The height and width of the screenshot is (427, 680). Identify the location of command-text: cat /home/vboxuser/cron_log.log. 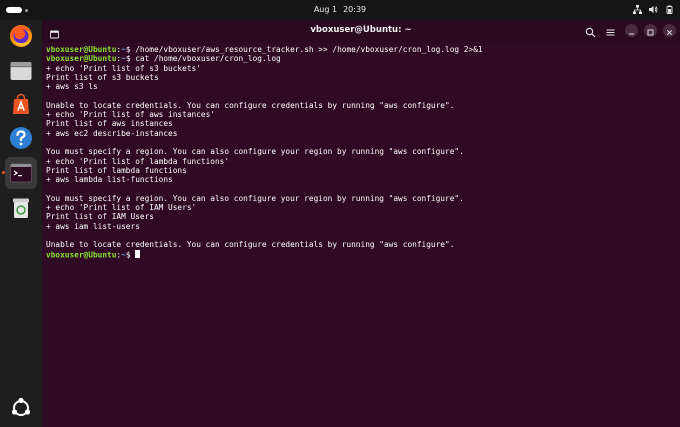
(208, 59).